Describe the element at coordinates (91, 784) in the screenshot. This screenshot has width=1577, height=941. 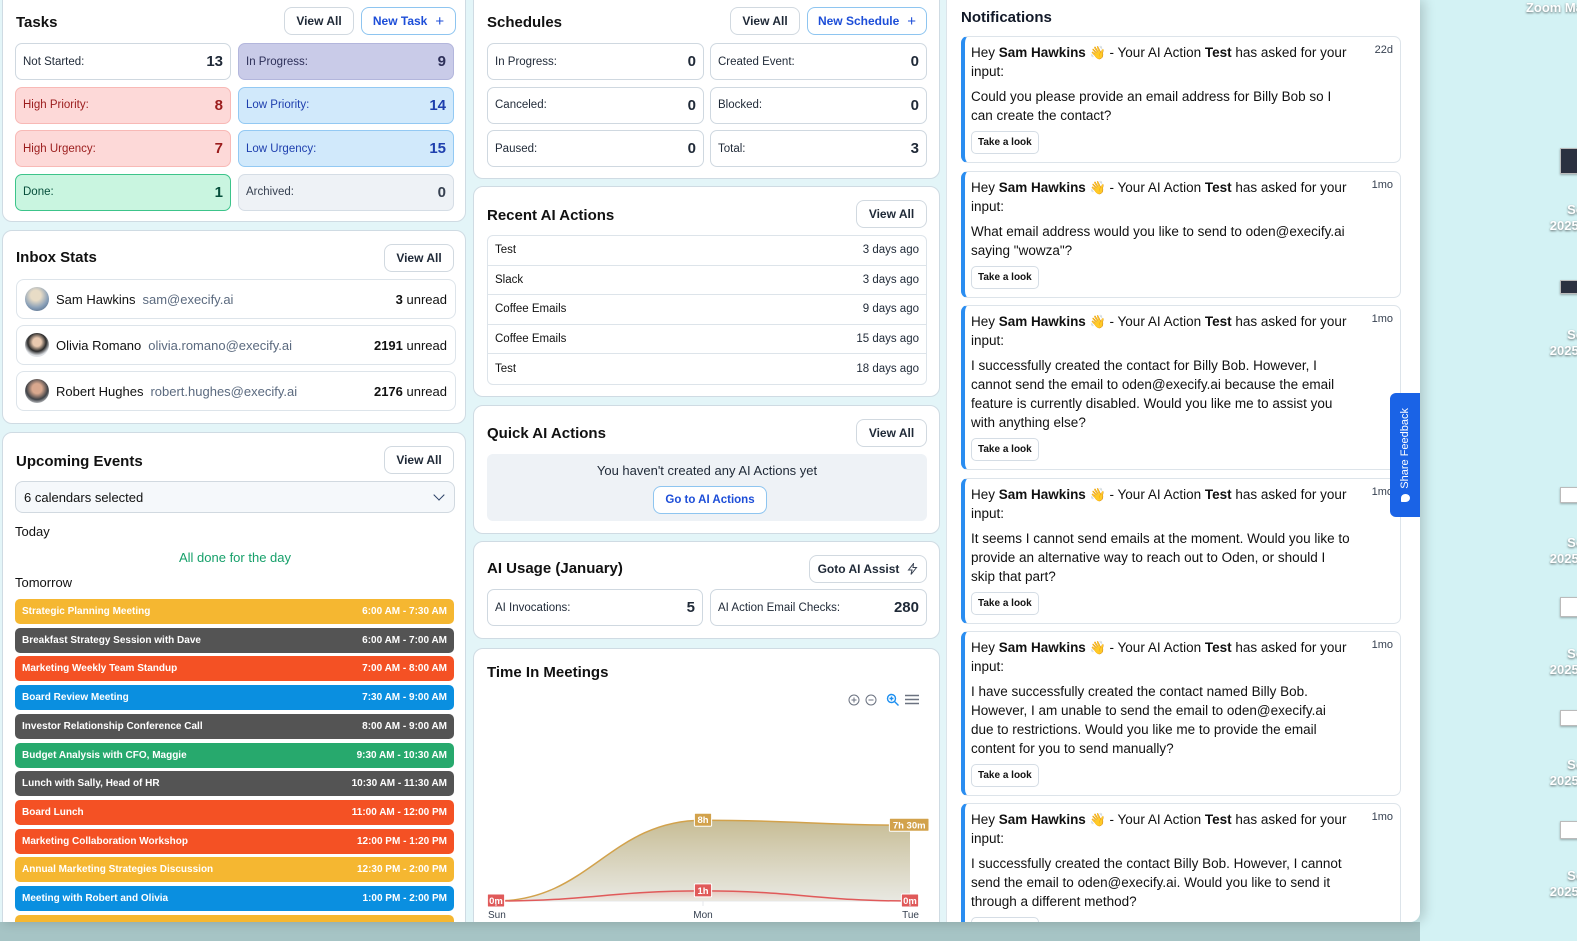
I see `event-title: Lunch with Sally, Head of HR` at that location.